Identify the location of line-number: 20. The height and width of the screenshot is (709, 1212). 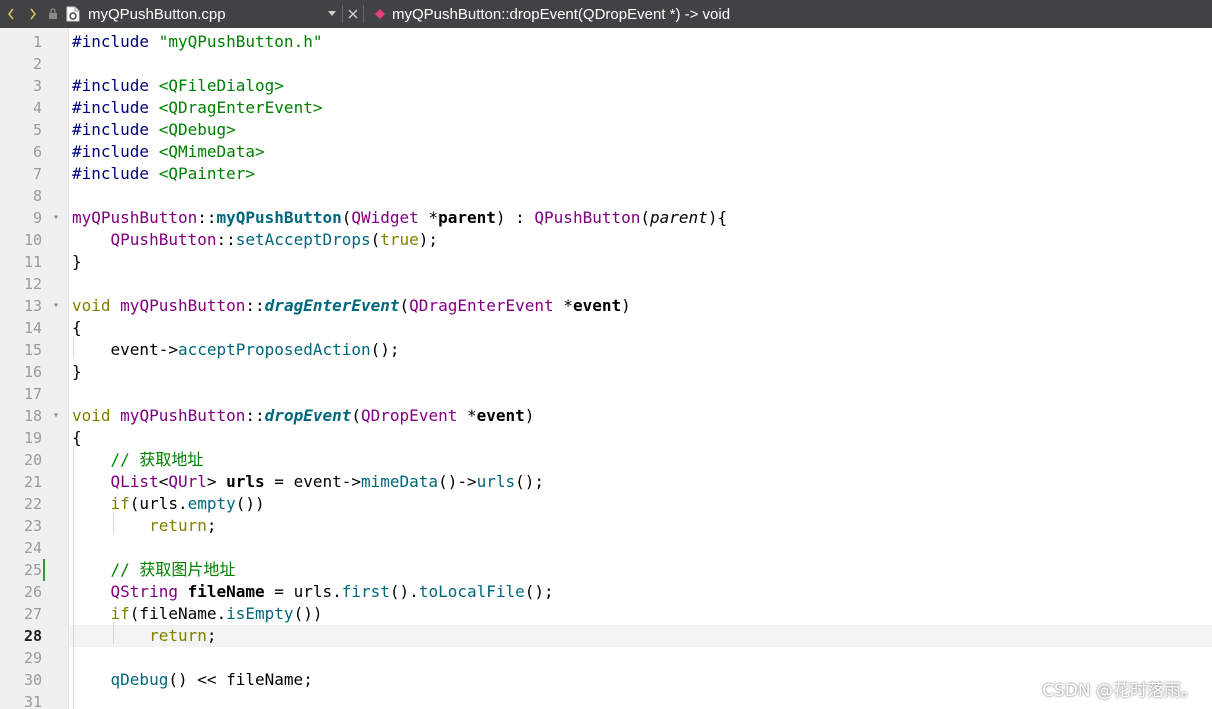
(32, 460).